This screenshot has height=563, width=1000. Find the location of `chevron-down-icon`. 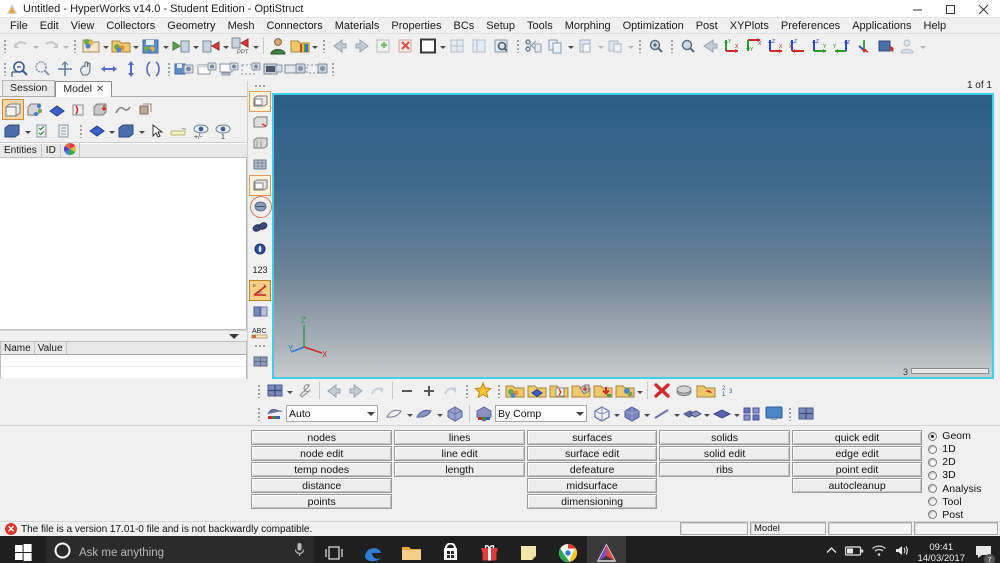

chevron-down-icon is located at coordinates (580, 413).